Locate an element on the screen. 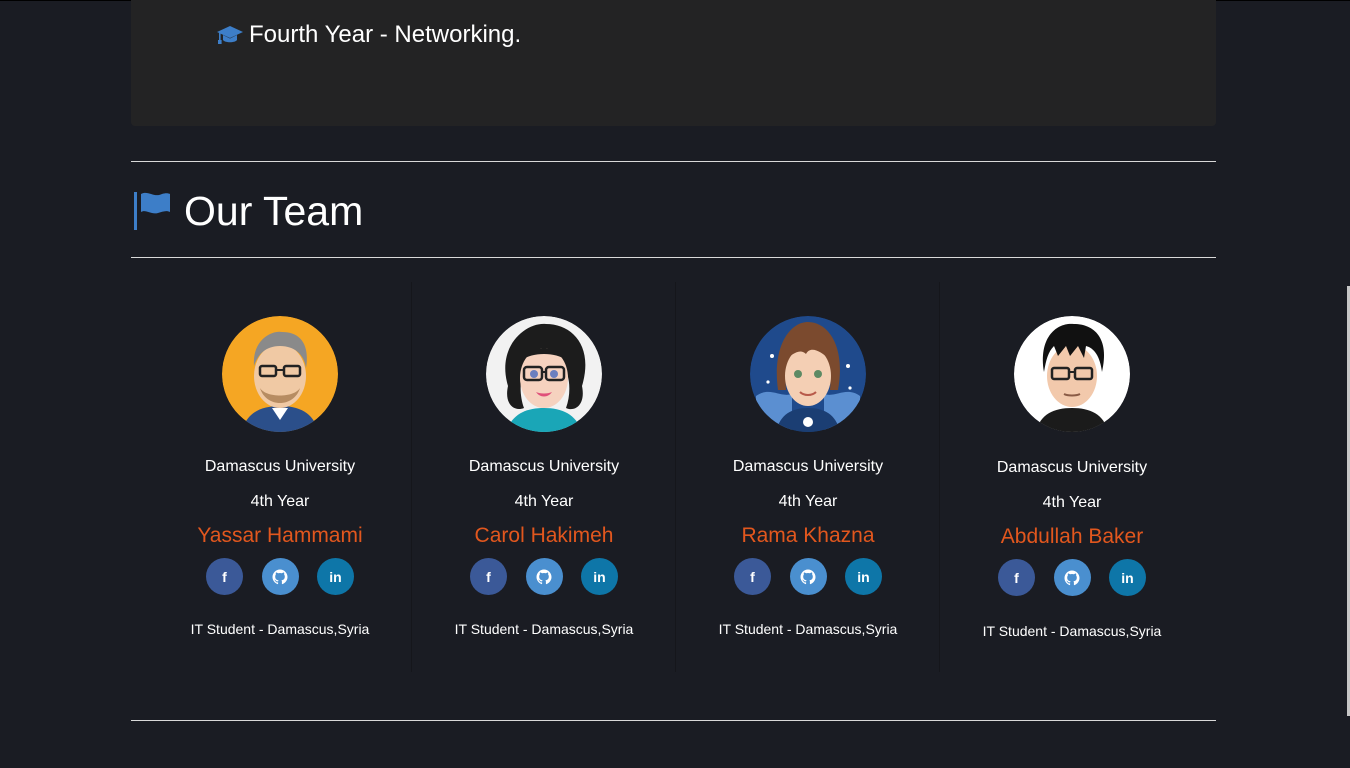  member-name: Yassar Hammami is located at coordinates (280, 536).